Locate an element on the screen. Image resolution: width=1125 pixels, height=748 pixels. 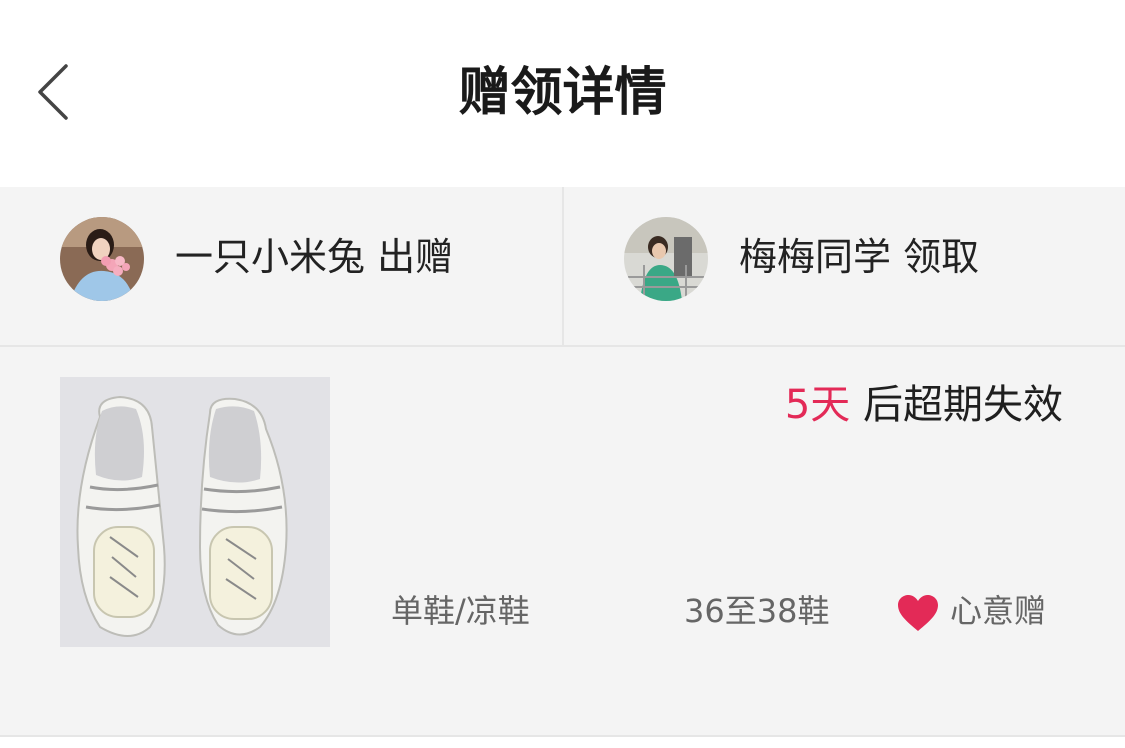
receiver-card: 梅梅同学 领取 is located at coordinates (844, 266).